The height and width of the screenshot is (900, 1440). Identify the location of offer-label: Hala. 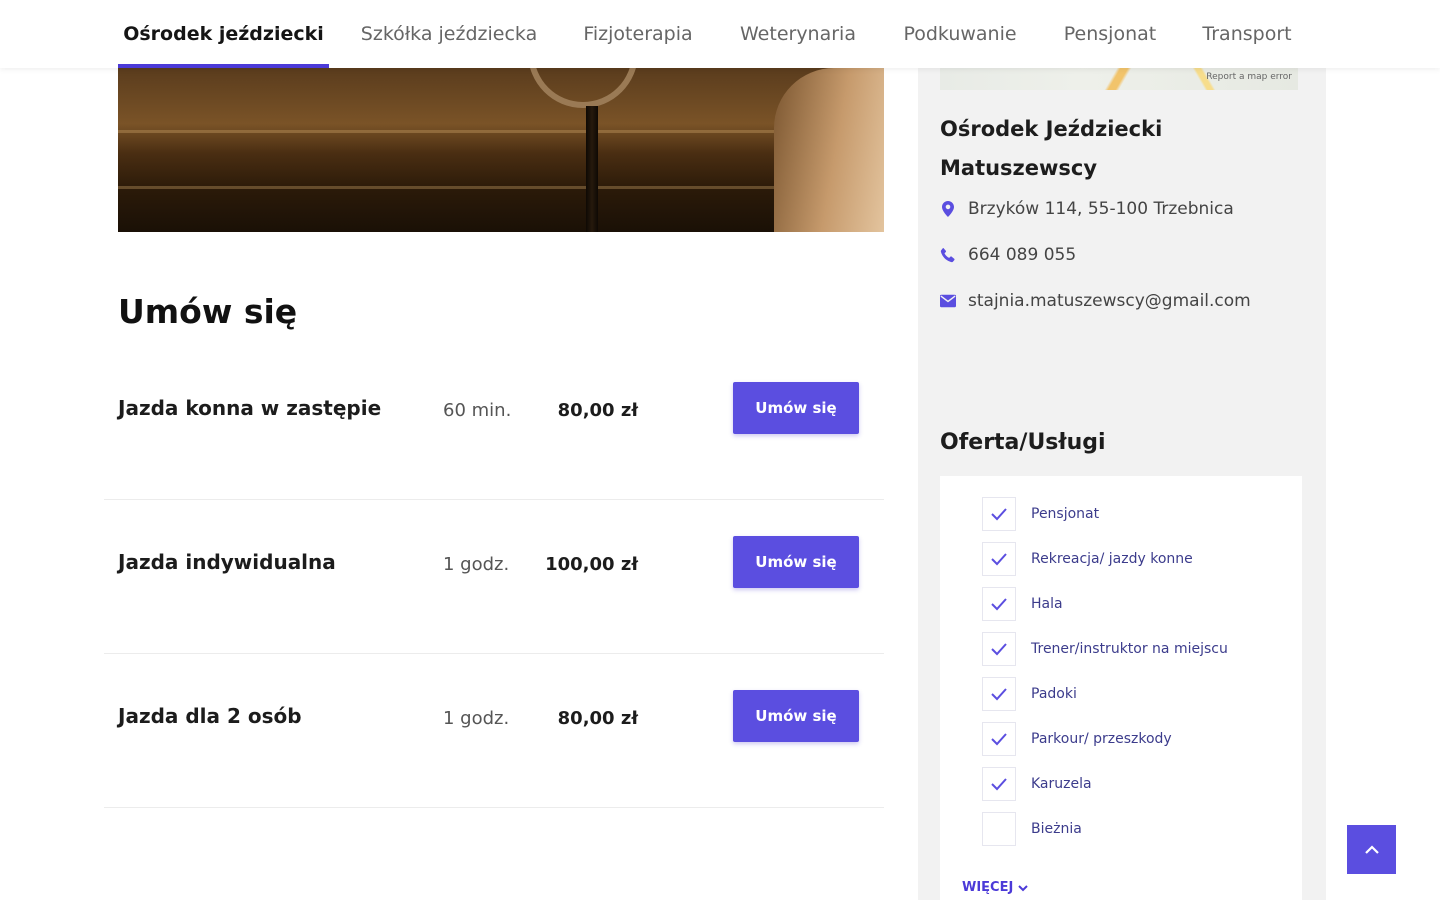
(1047, 604).